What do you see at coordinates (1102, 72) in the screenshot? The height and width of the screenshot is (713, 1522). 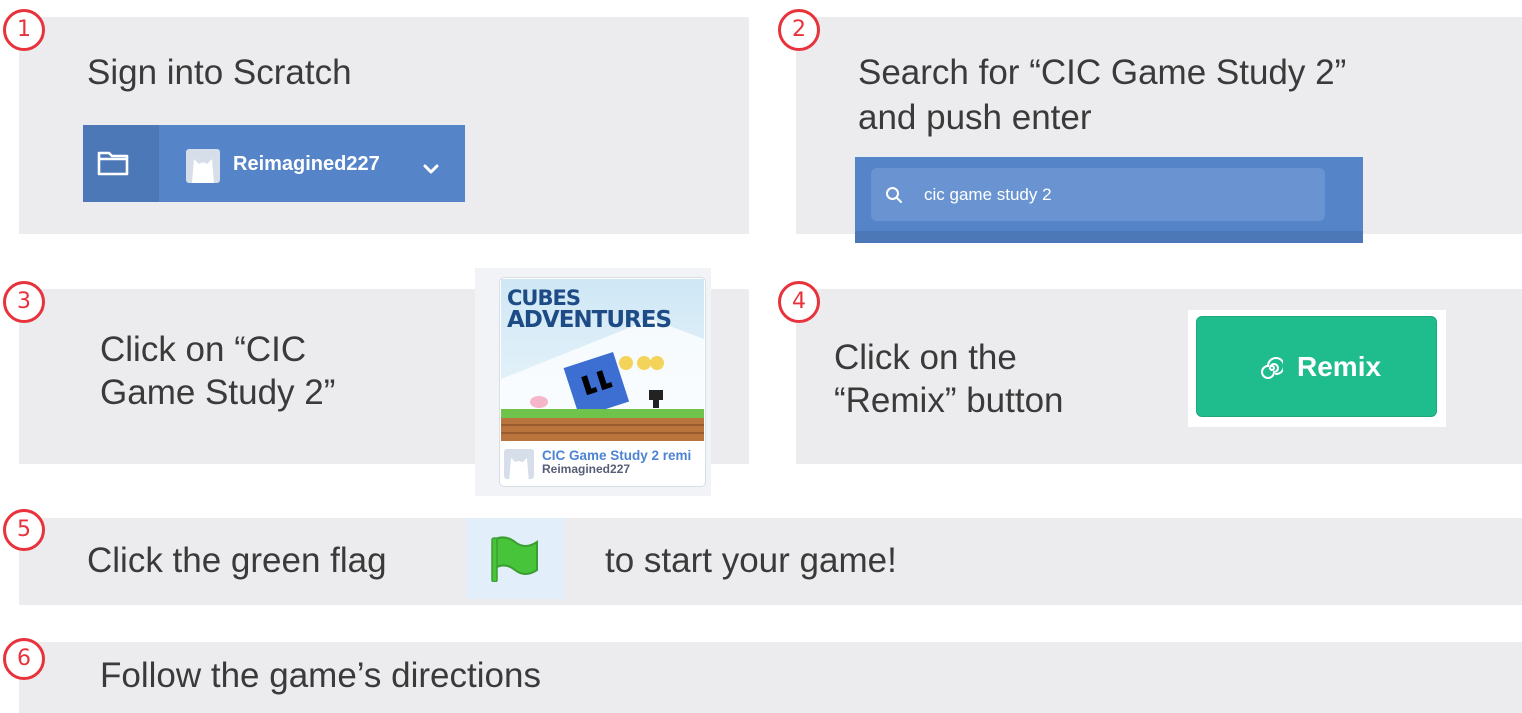 I see `step-2-text-line1: Search for “CIC Game Study 2”` at bounding box center [1102, 72].